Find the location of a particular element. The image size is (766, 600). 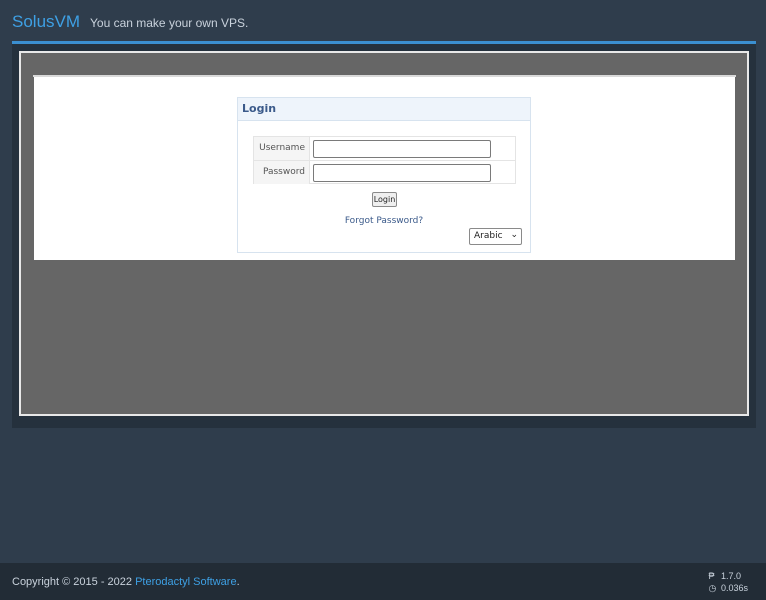

login-title: Login is located at coordinates (384, 109).